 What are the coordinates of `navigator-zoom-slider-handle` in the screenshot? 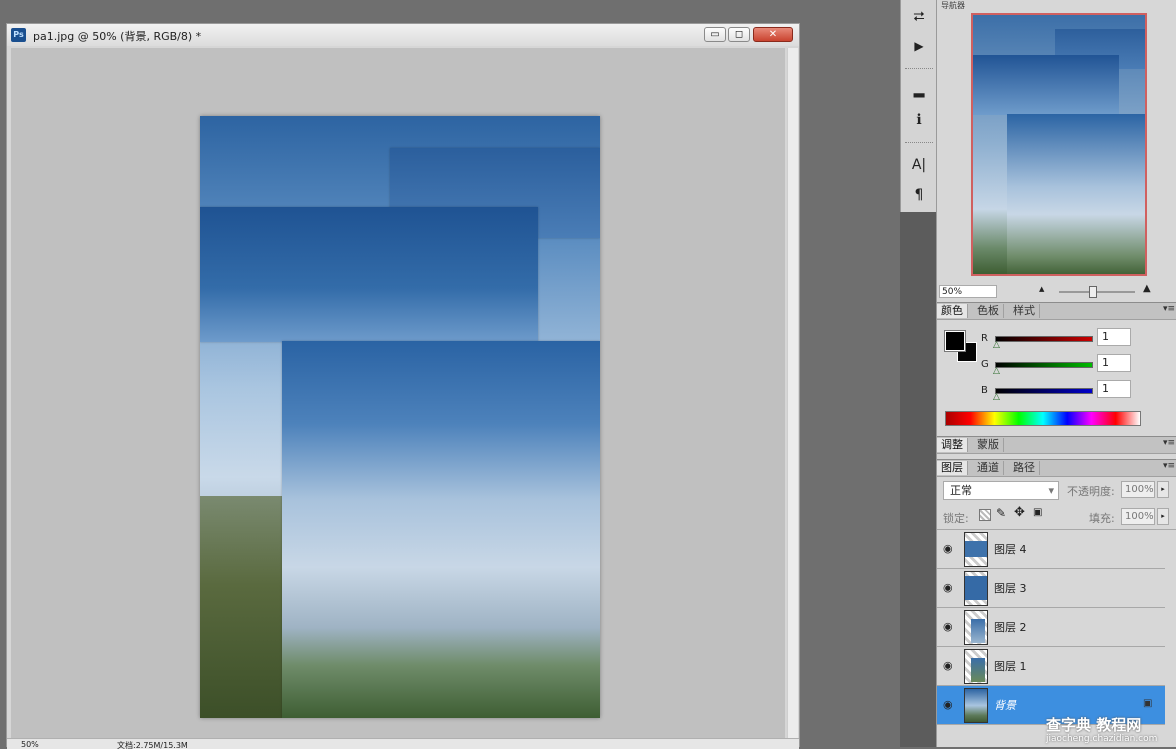 It's located at (1093, 292).